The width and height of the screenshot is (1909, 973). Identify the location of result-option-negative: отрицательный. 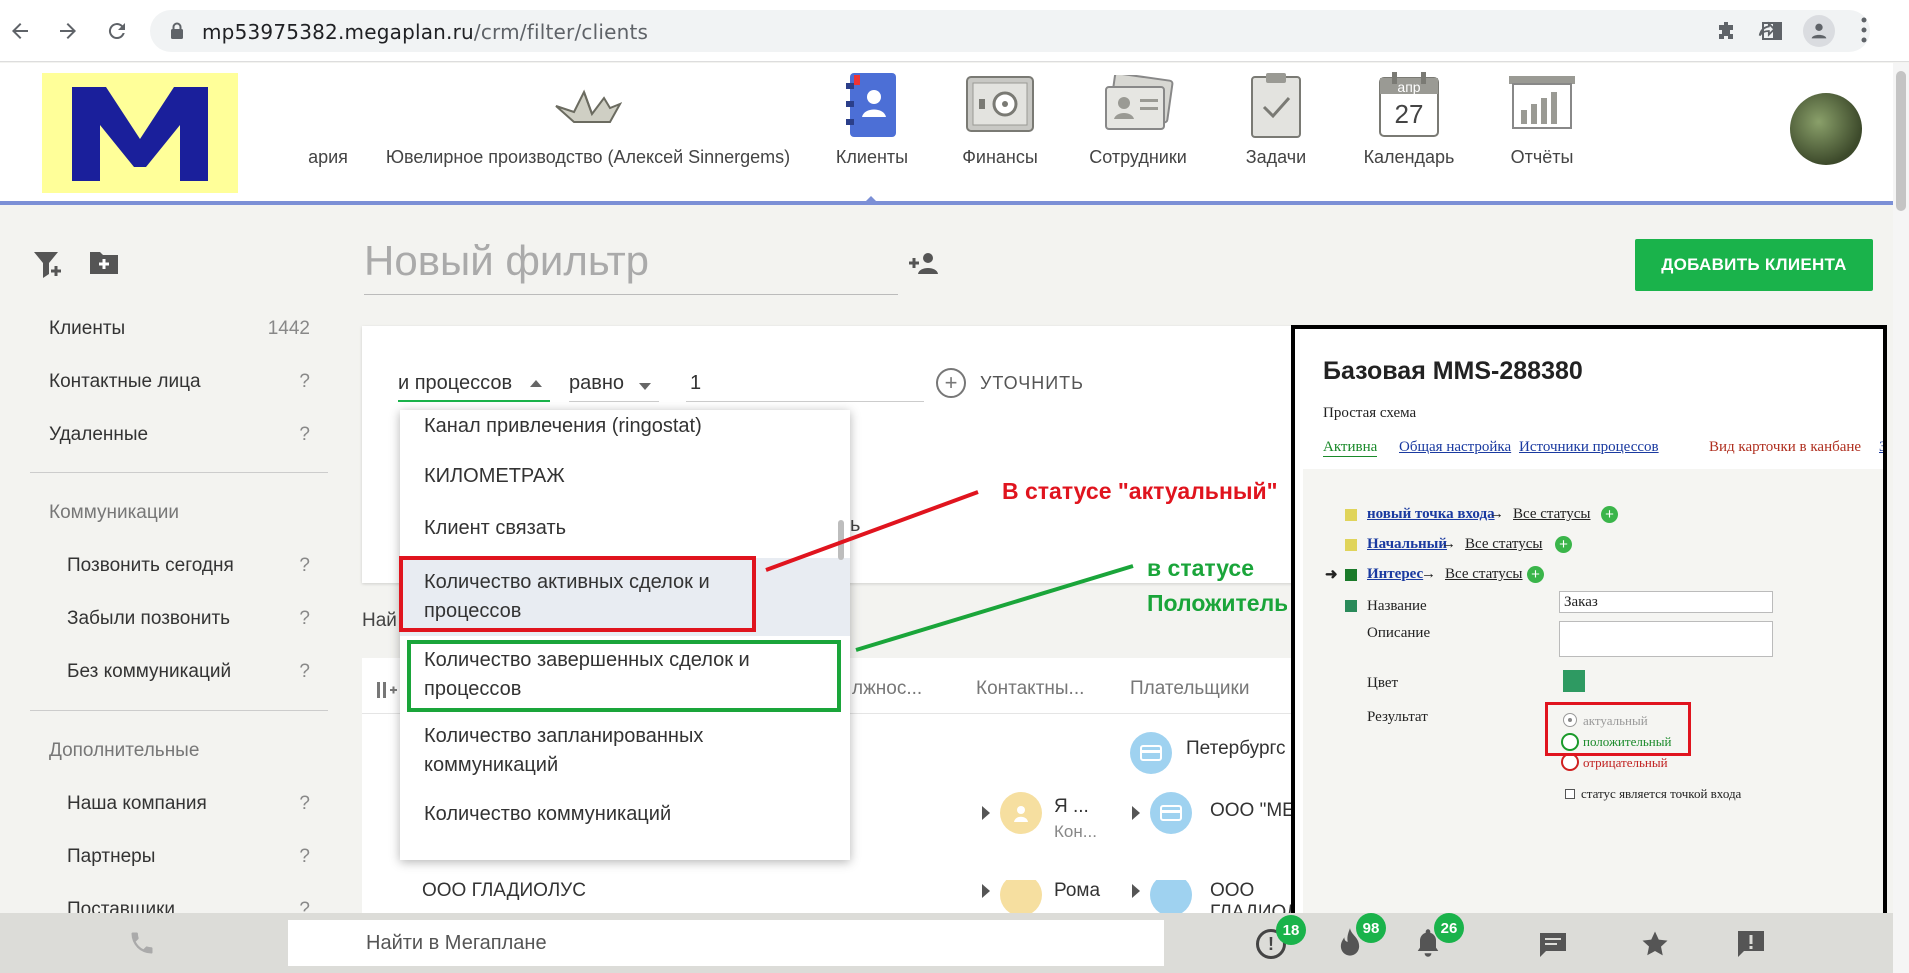
(1625, 762).